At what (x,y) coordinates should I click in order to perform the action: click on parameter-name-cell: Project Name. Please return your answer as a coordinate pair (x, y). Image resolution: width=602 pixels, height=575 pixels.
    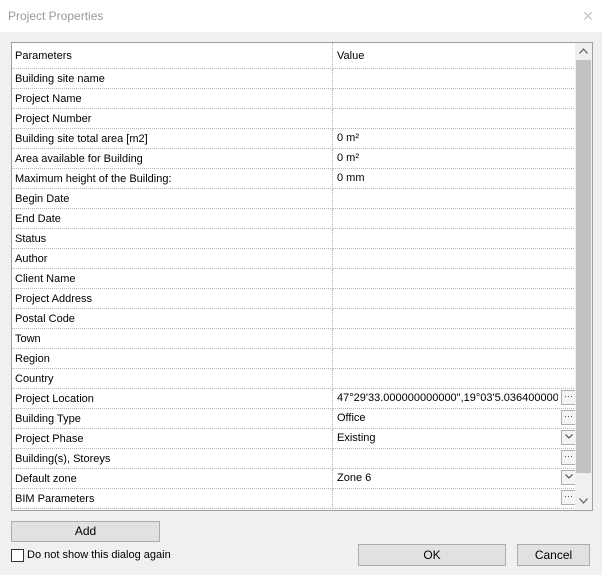
    Looking at the image, I should click on (172, 98).